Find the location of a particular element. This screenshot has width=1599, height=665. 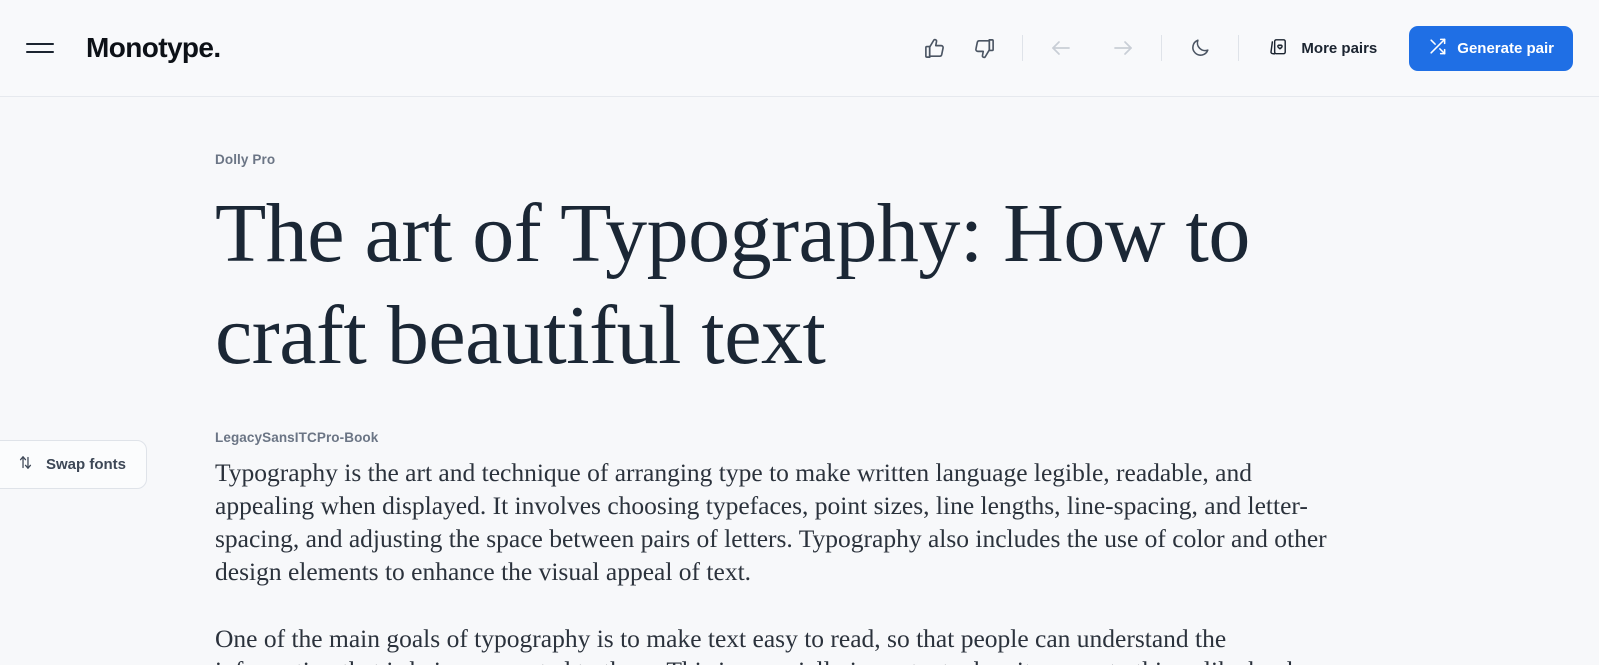

header-left-group: Monotype. is located at coordinates (123, 48).